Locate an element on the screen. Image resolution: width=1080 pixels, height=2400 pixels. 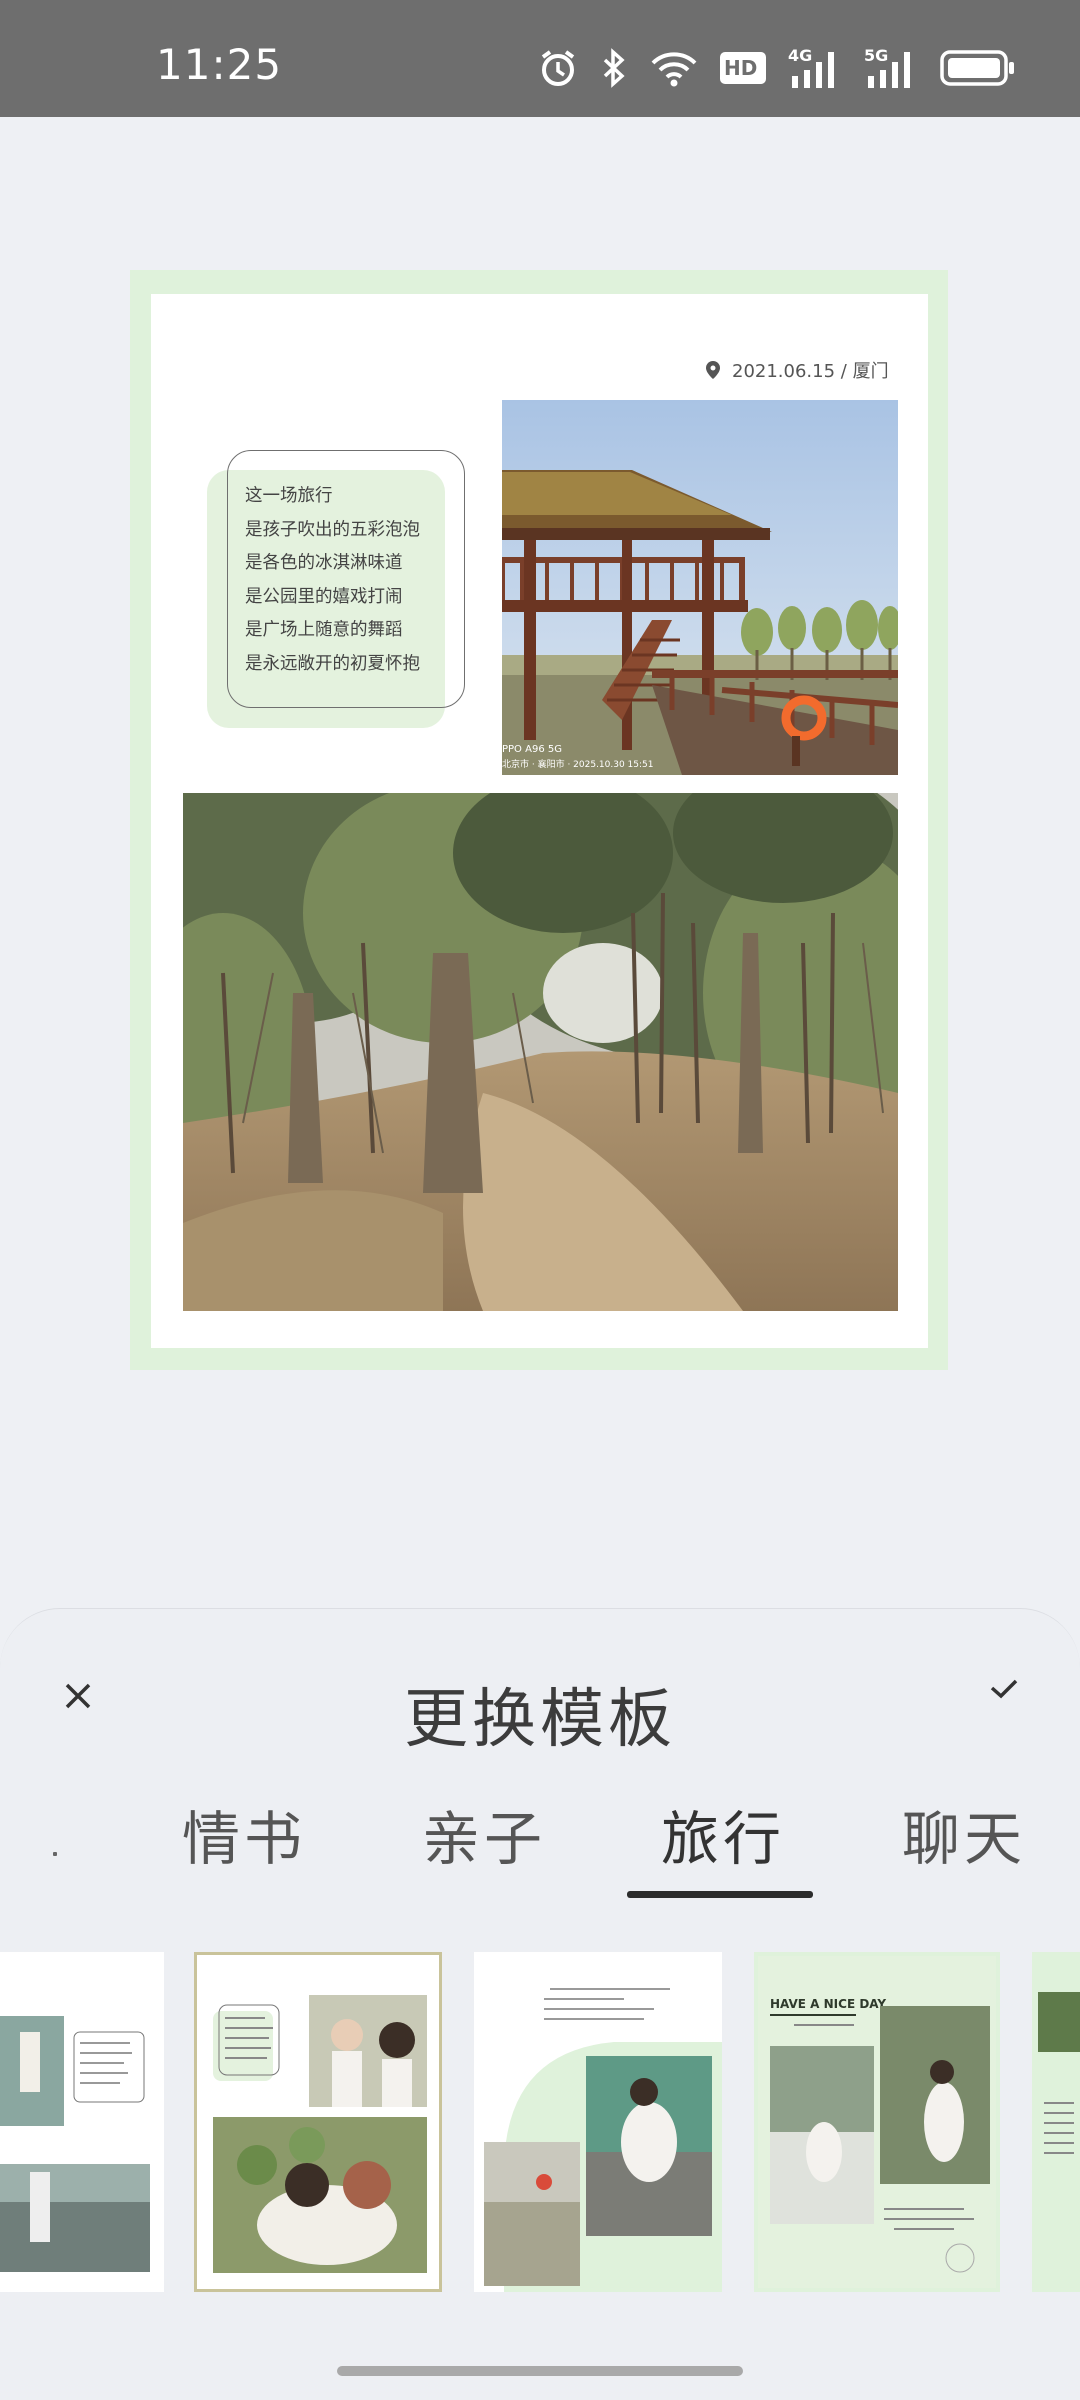
bluetooth-icon is located at coordinates (614, 68).